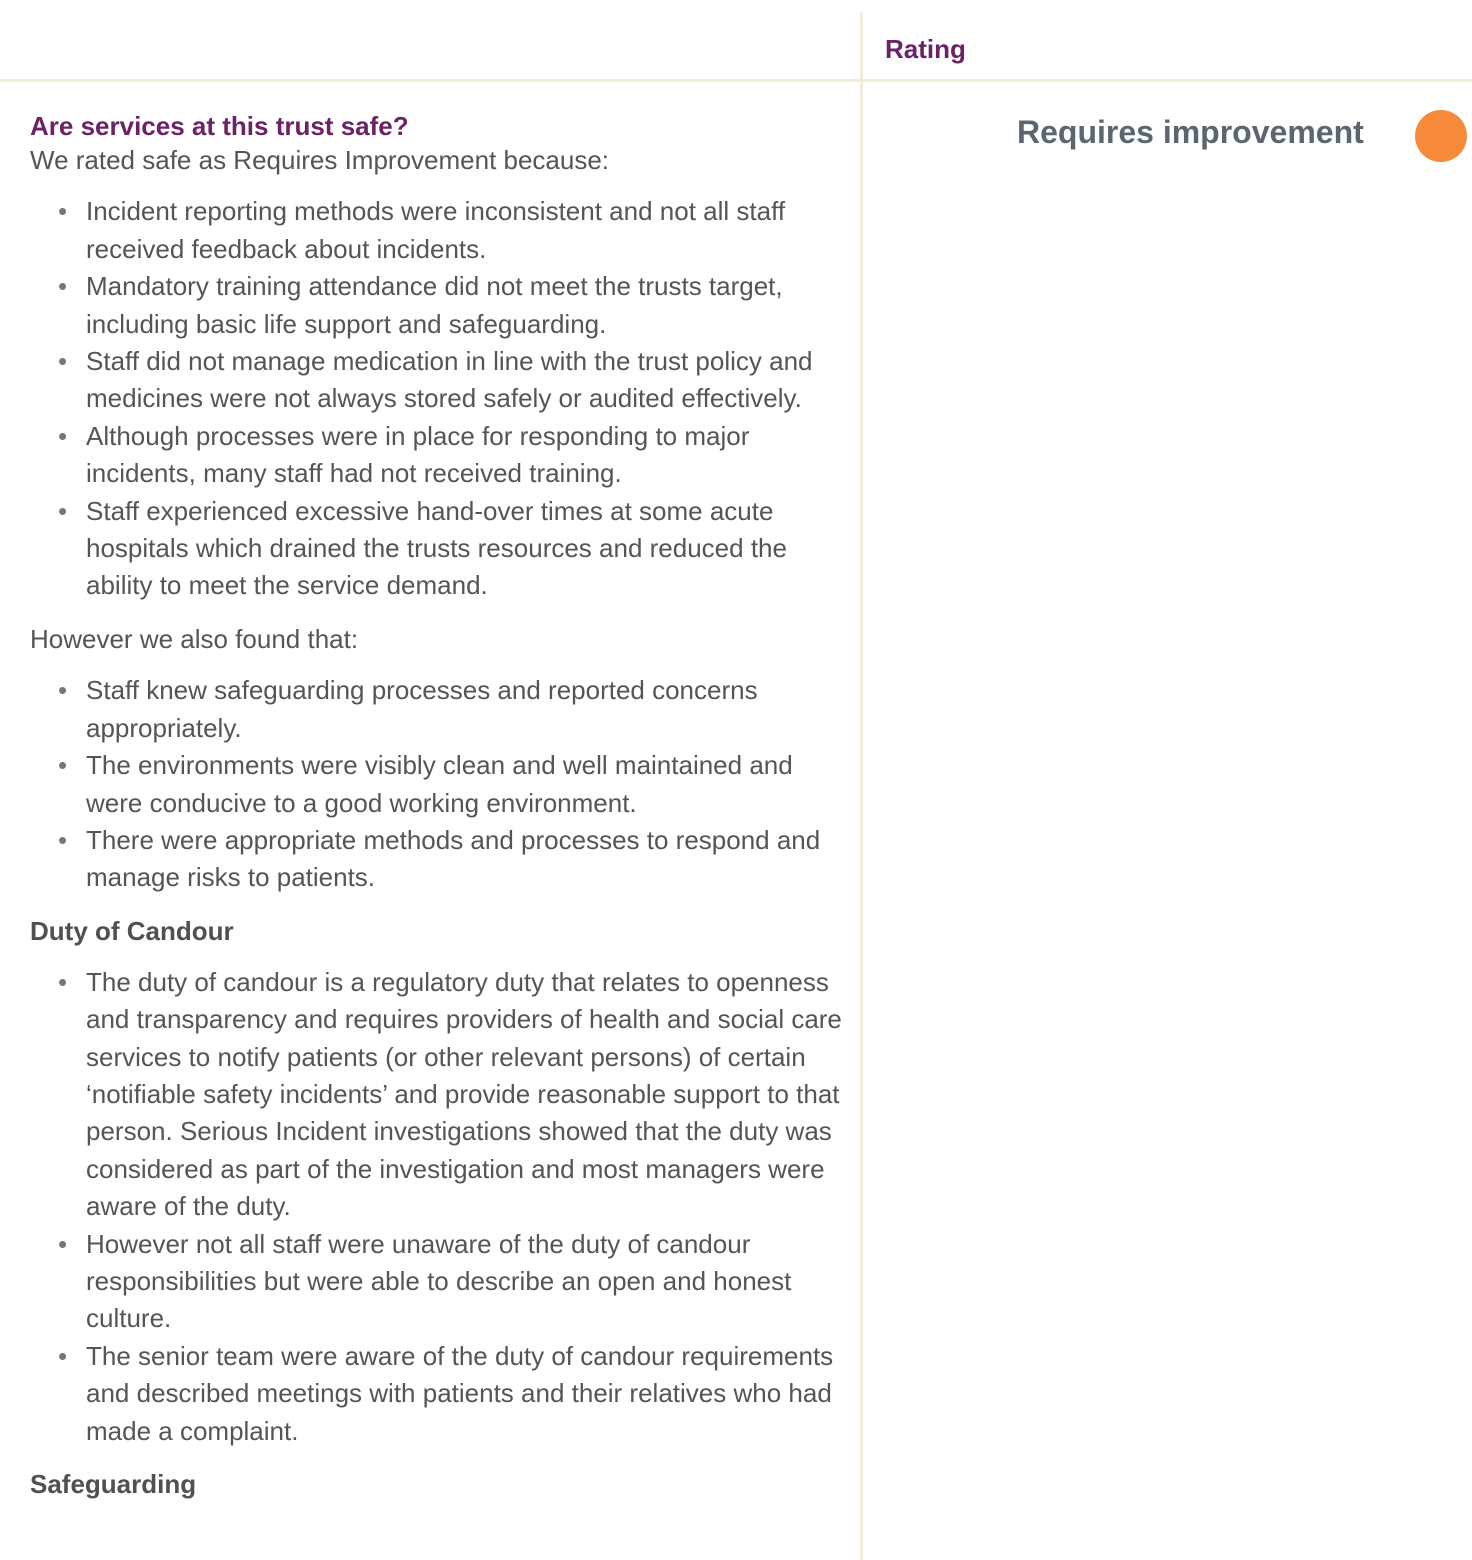  Describe the element at coordinates (113, 1484) in the screenshot. I see `safeguarding-heading: Safeguarding` at that location.